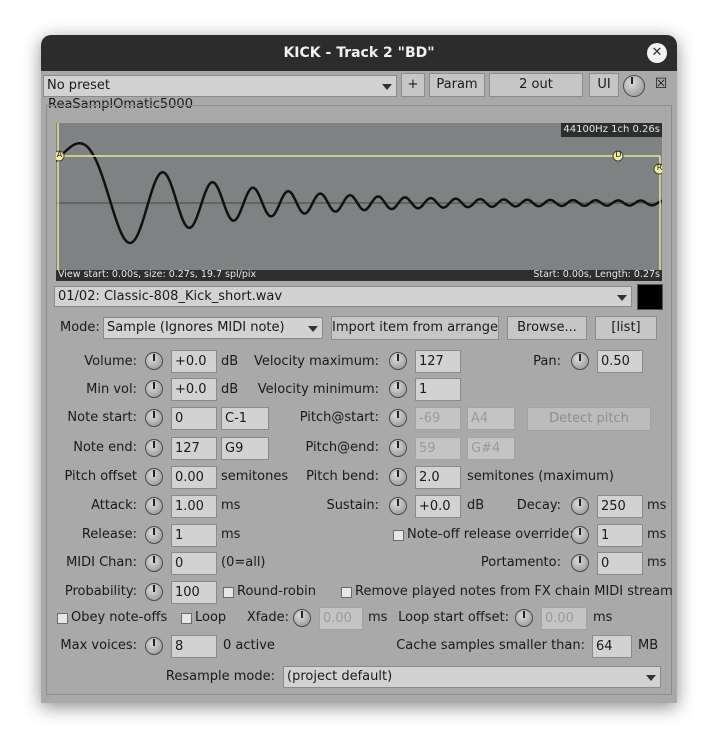 Image resolution: width=718 pixels, height=751 pixels. Describe the element at coordinates (657, 53) in the screenshot. I see `close-window-button: ✕` at that location.